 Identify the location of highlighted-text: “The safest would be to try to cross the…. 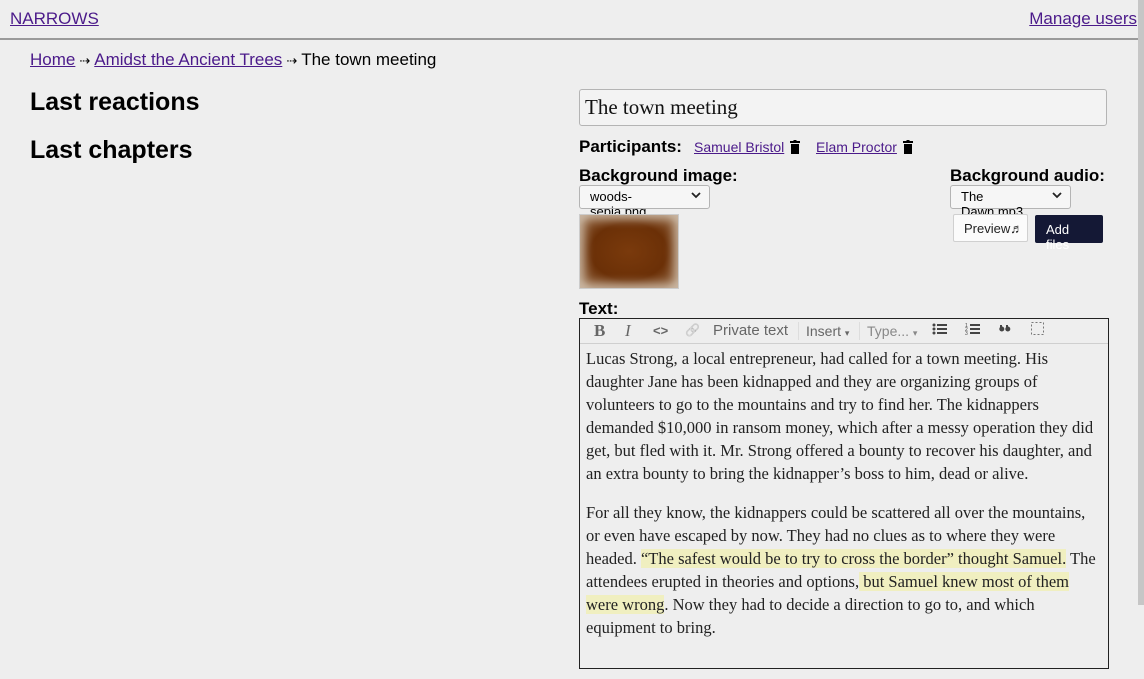
(853, 558).